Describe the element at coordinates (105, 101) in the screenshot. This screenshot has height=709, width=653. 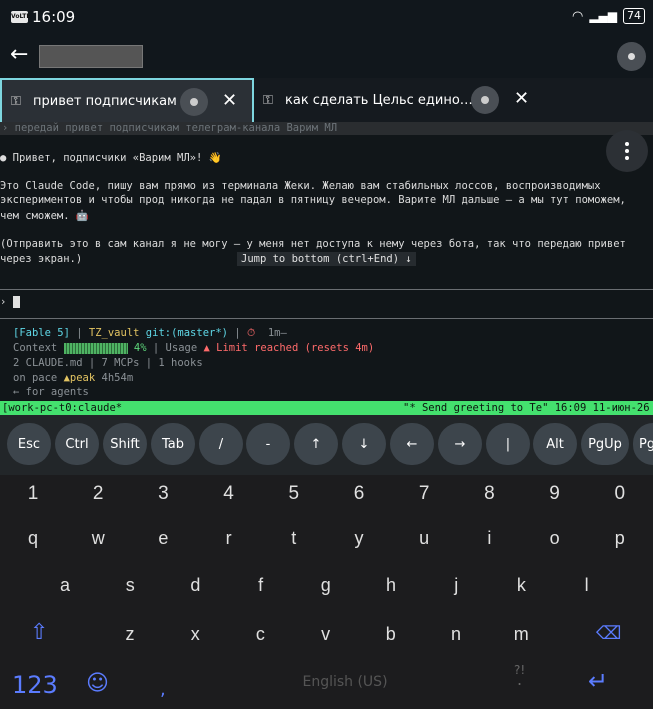
I see `tab-label: привет подписчикам` at that location.